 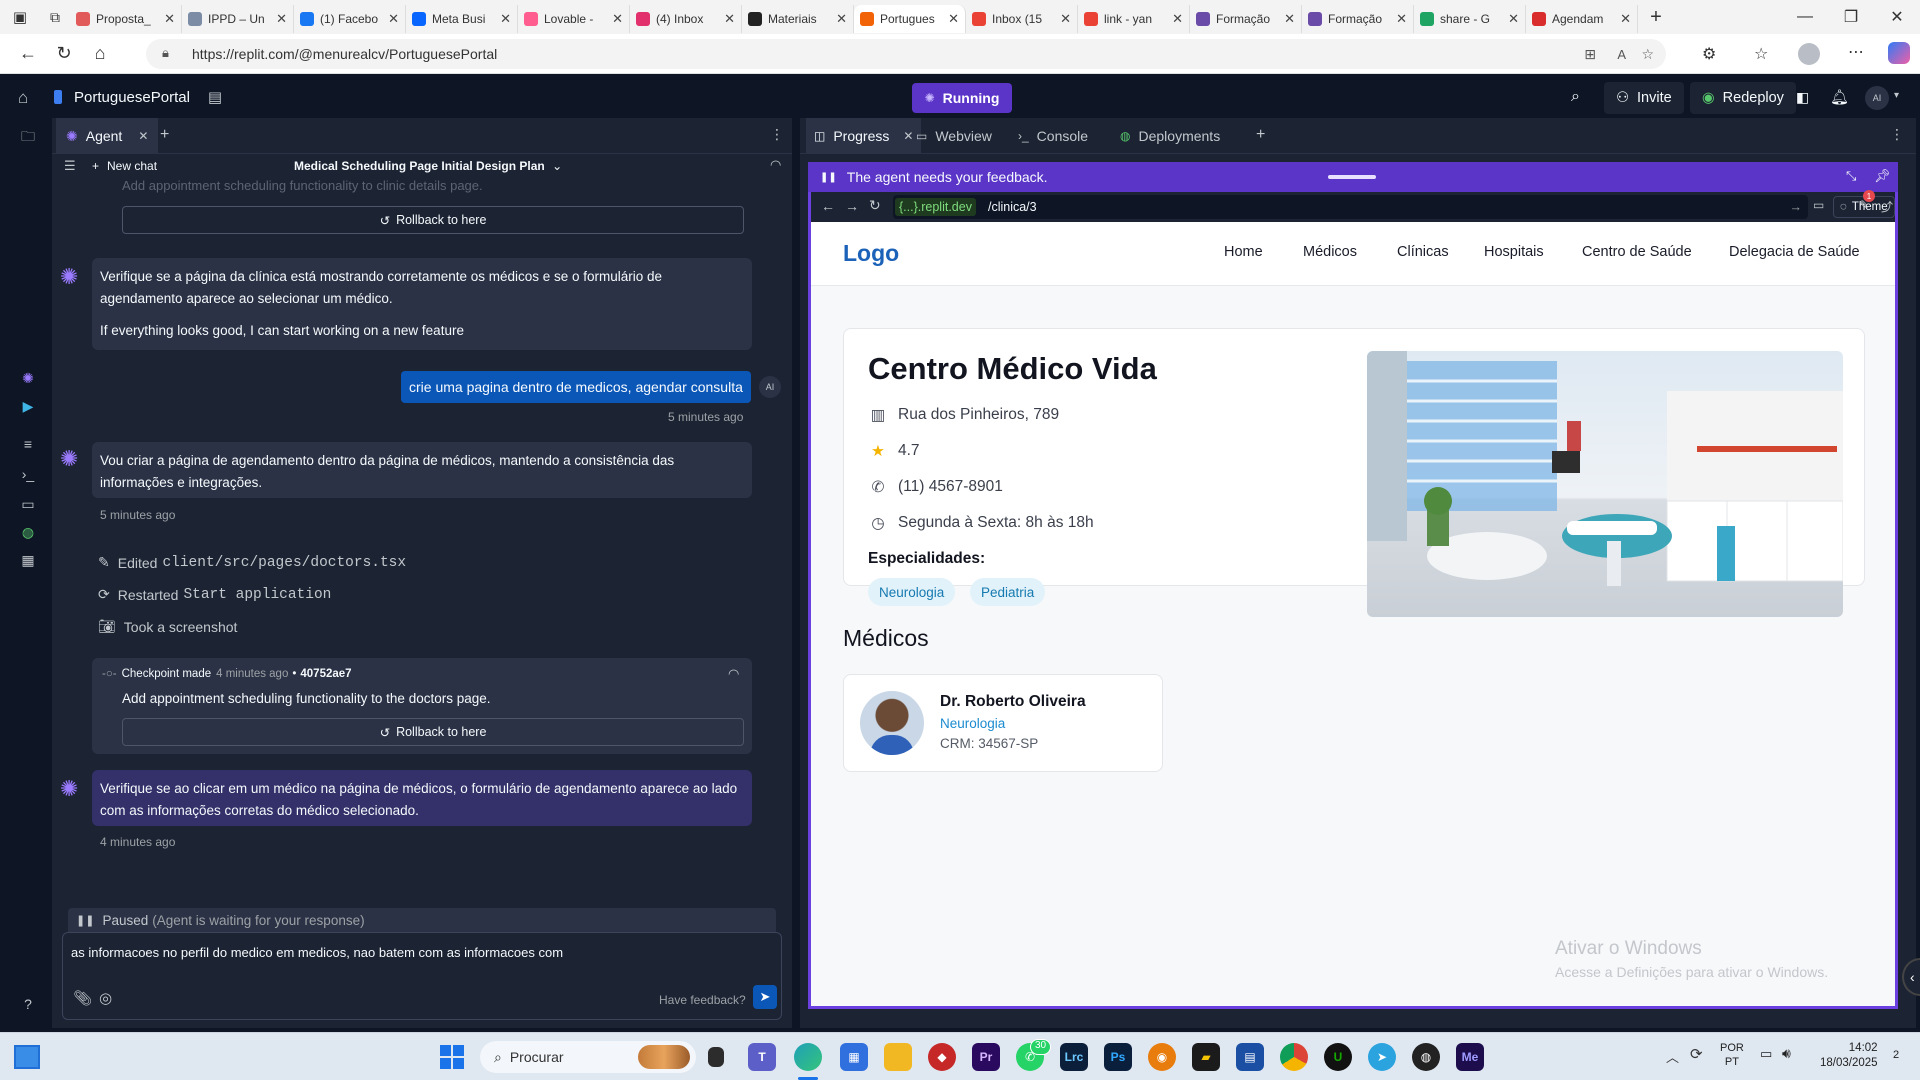 What do you see at coordinates (852, 206) in the screenshot?
I see `forward-icon: →` at bounding box center [852, 206].